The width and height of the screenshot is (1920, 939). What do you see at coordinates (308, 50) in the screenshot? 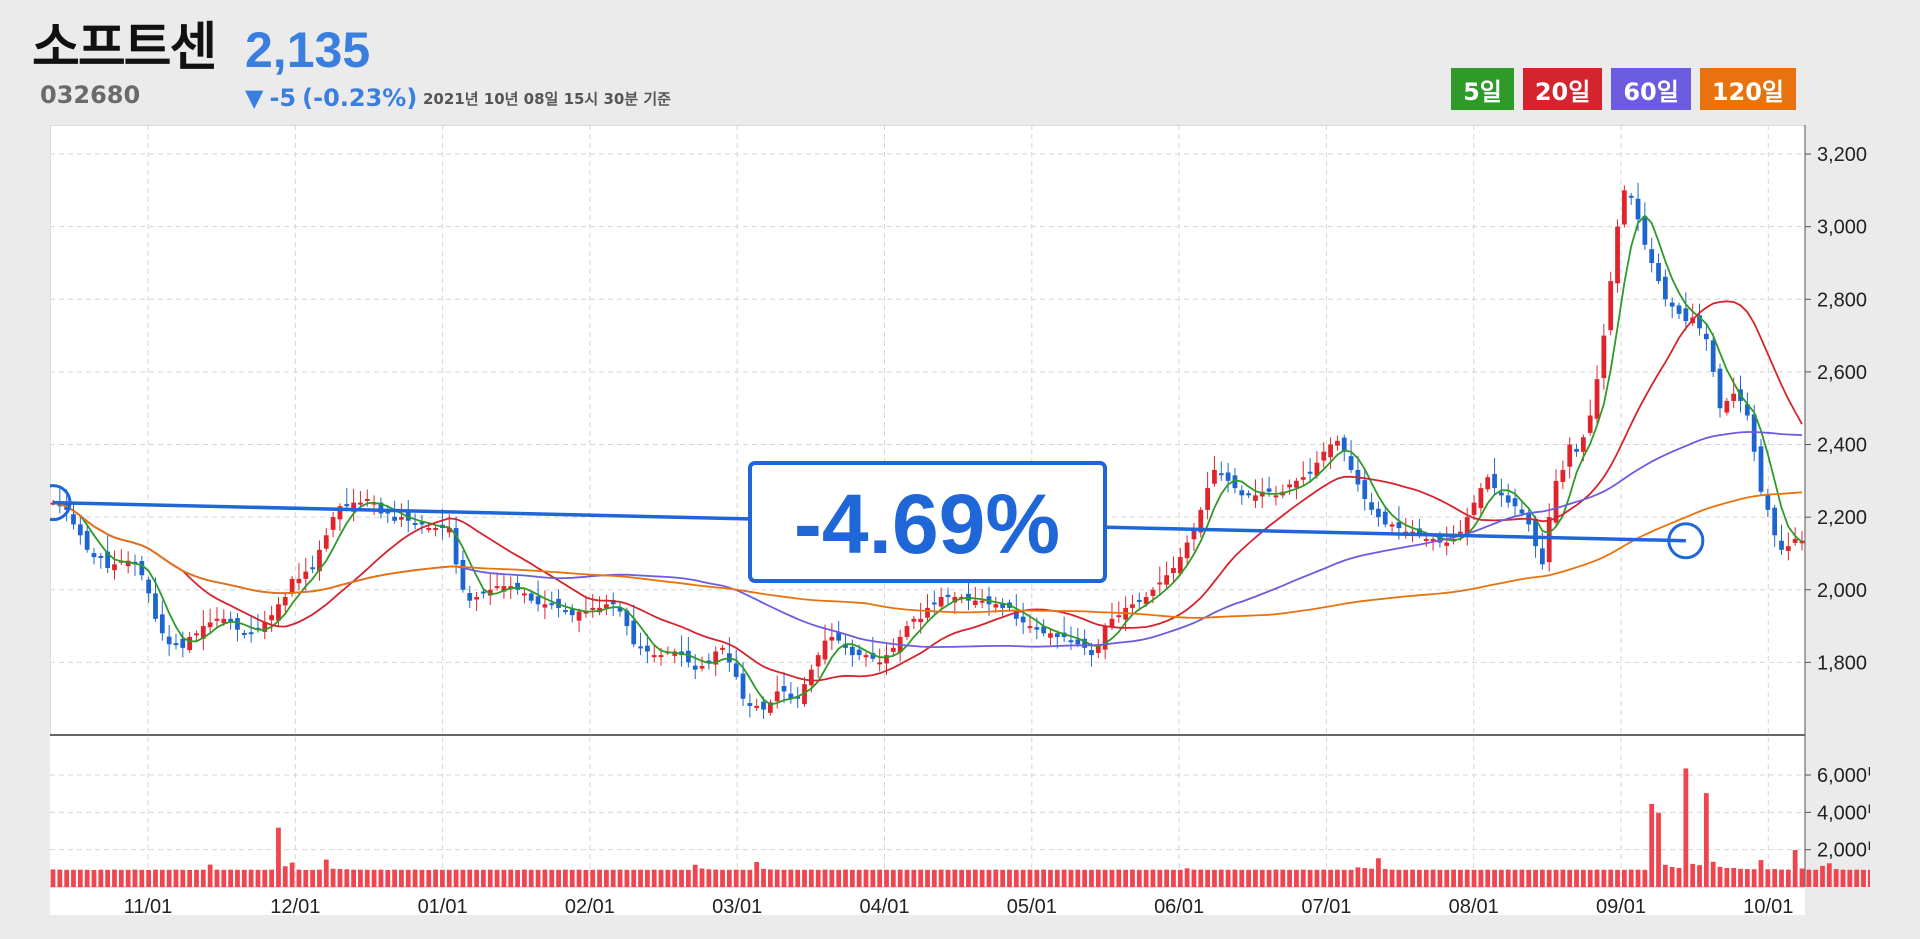
I see `current-price: 2,135` at bounding box center [308, 50].